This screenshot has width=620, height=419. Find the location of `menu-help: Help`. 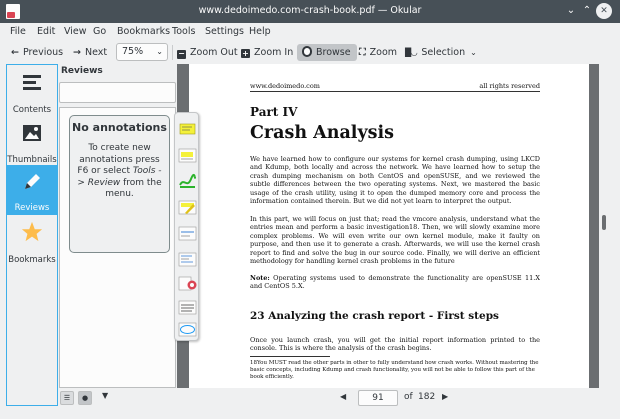

menu-help: Help is located at coordinates (260, 31).